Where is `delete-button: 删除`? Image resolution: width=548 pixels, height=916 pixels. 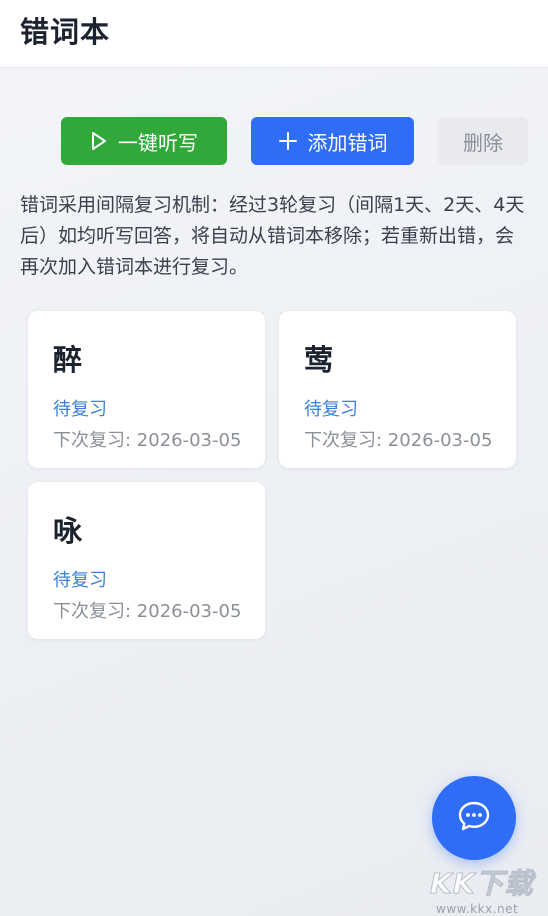
delete-button: 删除 is located at coordinates (483, 141).